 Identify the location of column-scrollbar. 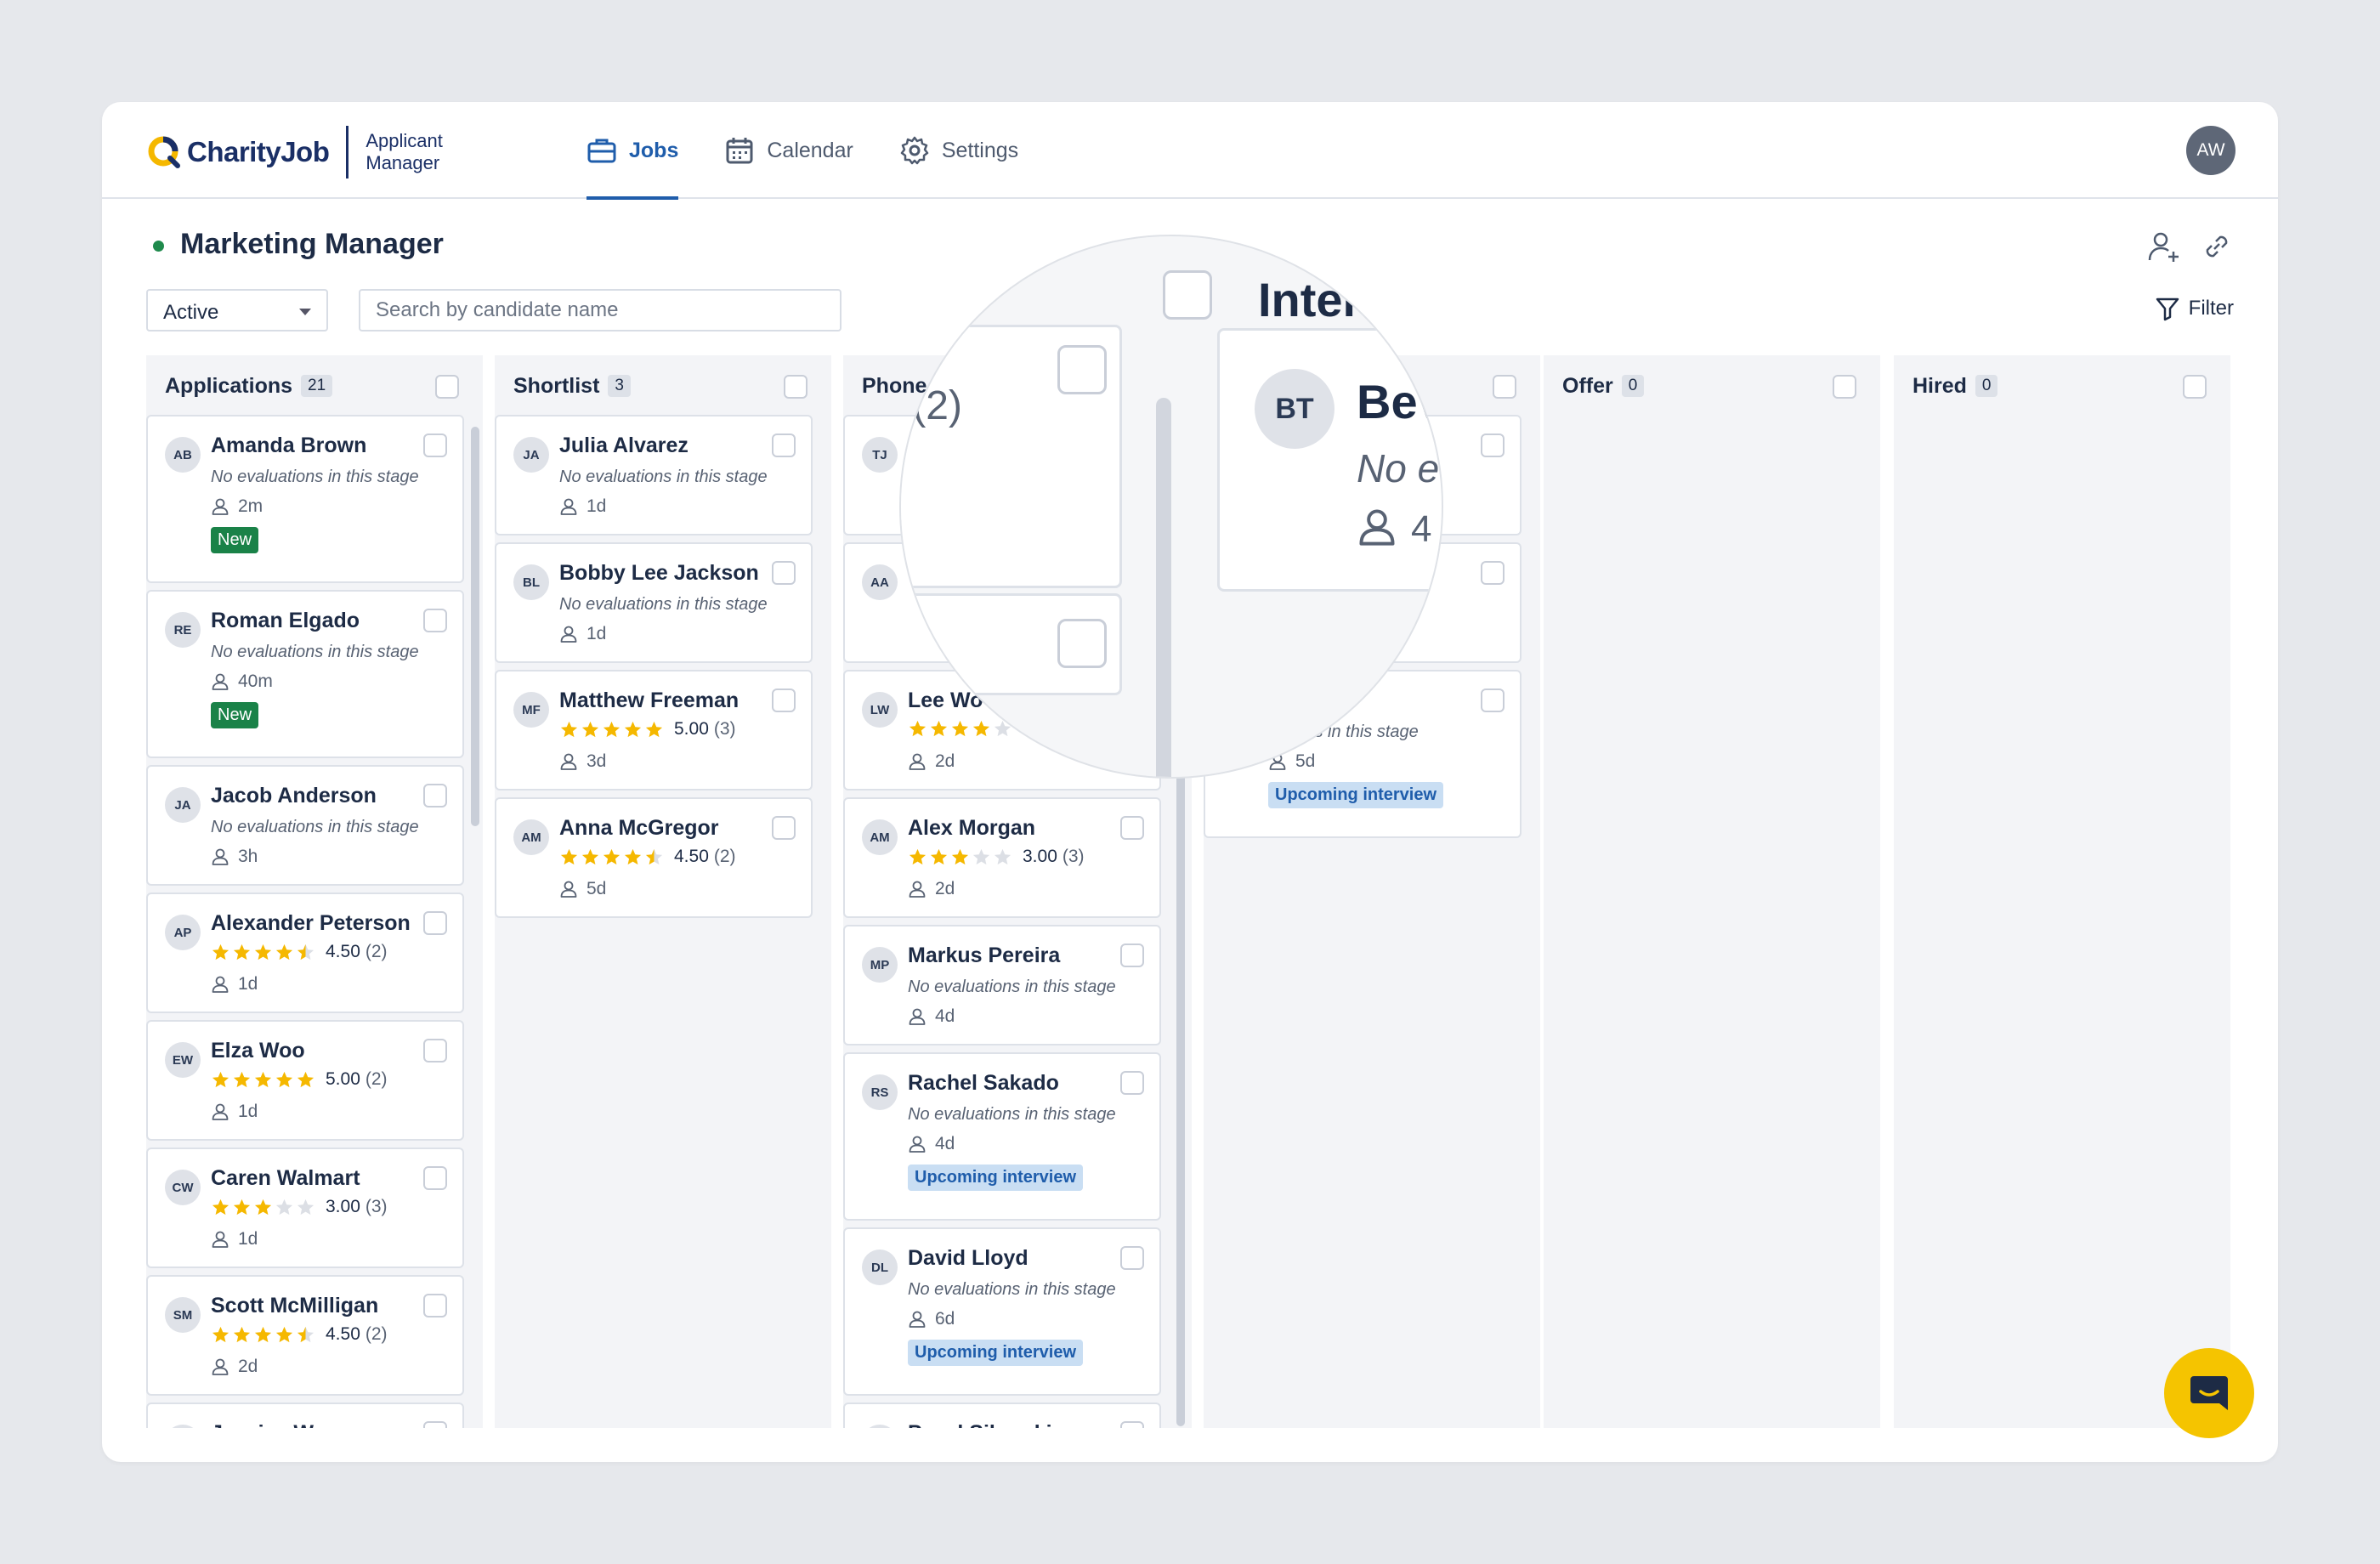
(475, 626).